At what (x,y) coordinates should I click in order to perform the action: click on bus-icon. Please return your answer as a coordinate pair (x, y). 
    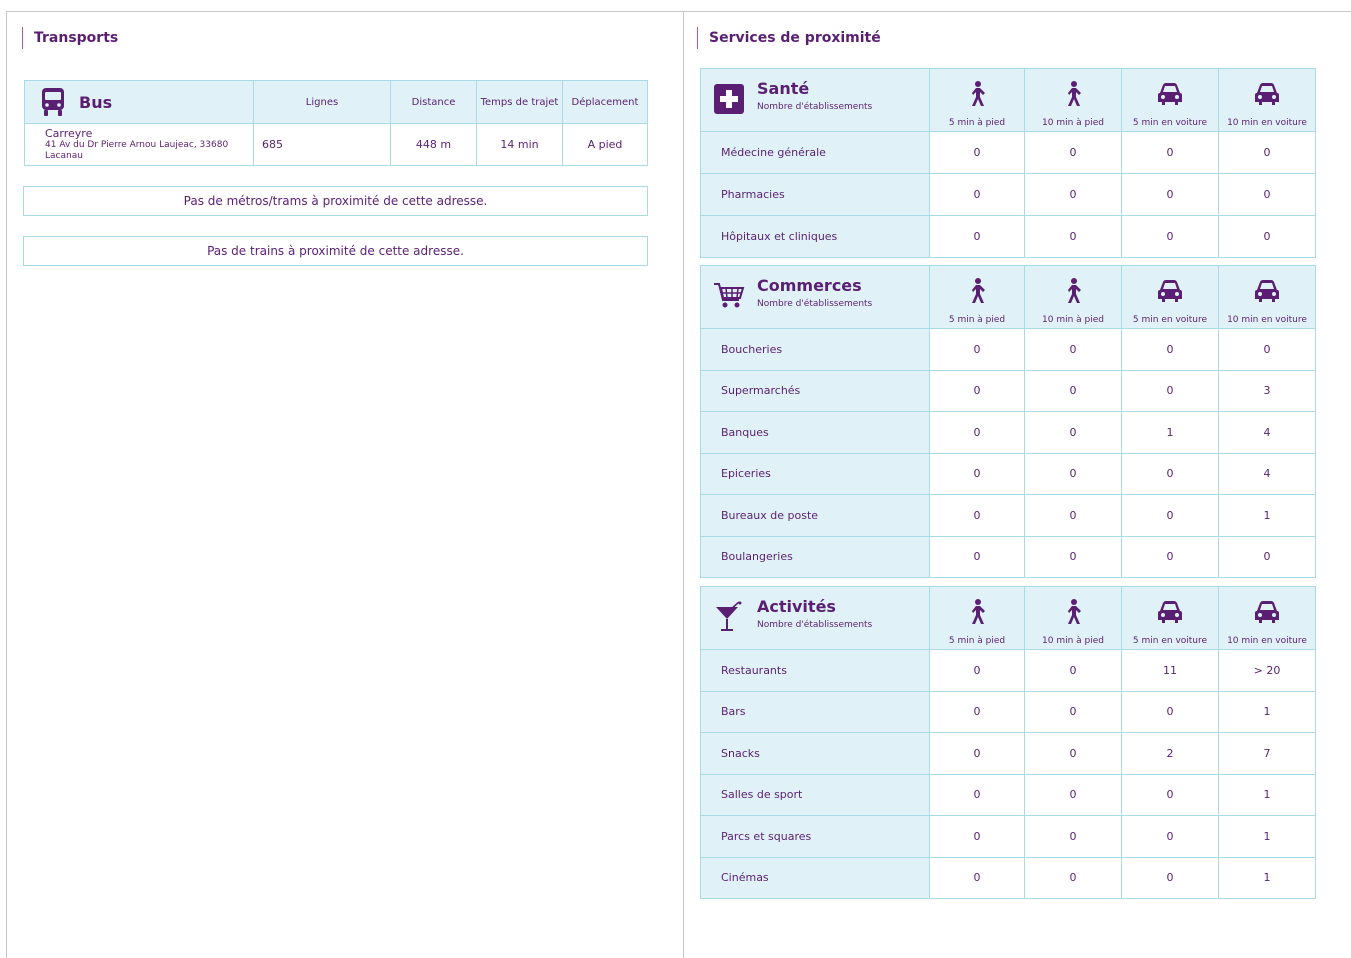
    Looking at the image, I should click on (53, 102).